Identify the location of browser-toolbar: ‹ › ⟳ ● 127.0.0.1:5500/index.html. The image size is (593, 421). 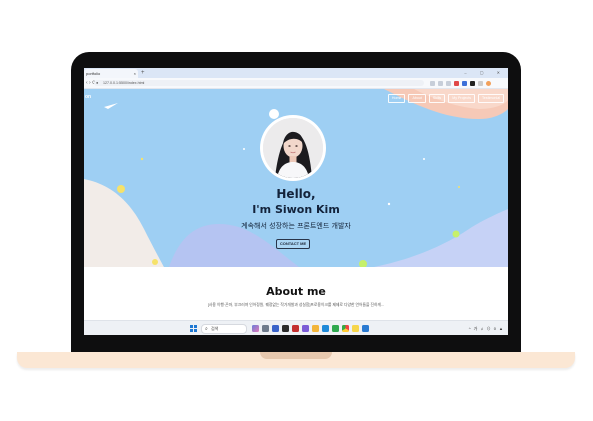
(296, 83).